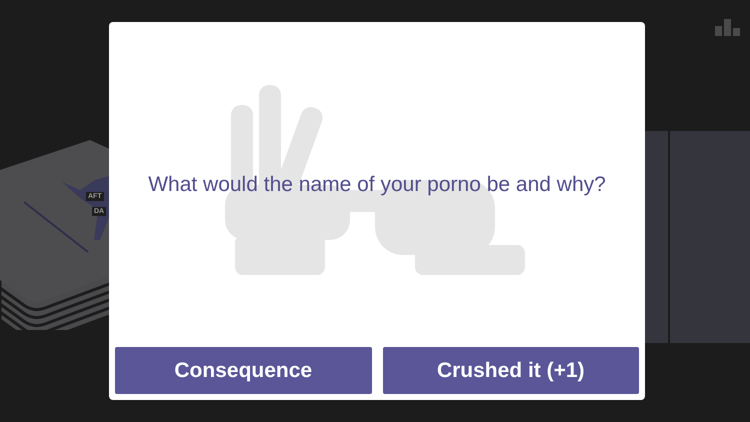  What do you see at coordinates (510, 370) in the screenshot?
I see `answer-button: Crushed it (+1)` at bounding box center [510, 370].